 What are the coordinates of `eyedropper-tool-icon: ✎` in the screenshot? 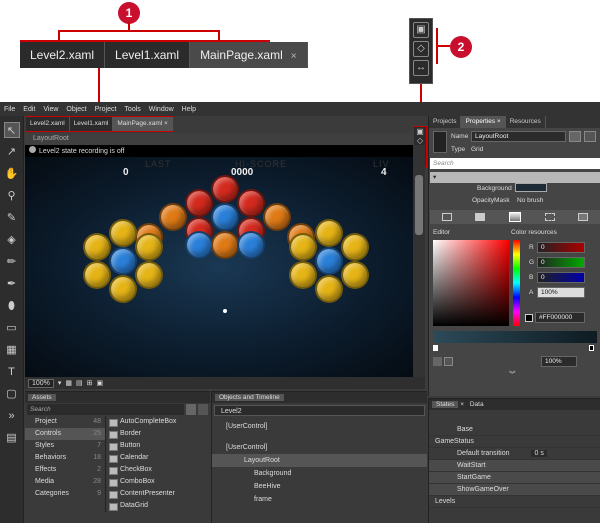 It's located at (12, 218).